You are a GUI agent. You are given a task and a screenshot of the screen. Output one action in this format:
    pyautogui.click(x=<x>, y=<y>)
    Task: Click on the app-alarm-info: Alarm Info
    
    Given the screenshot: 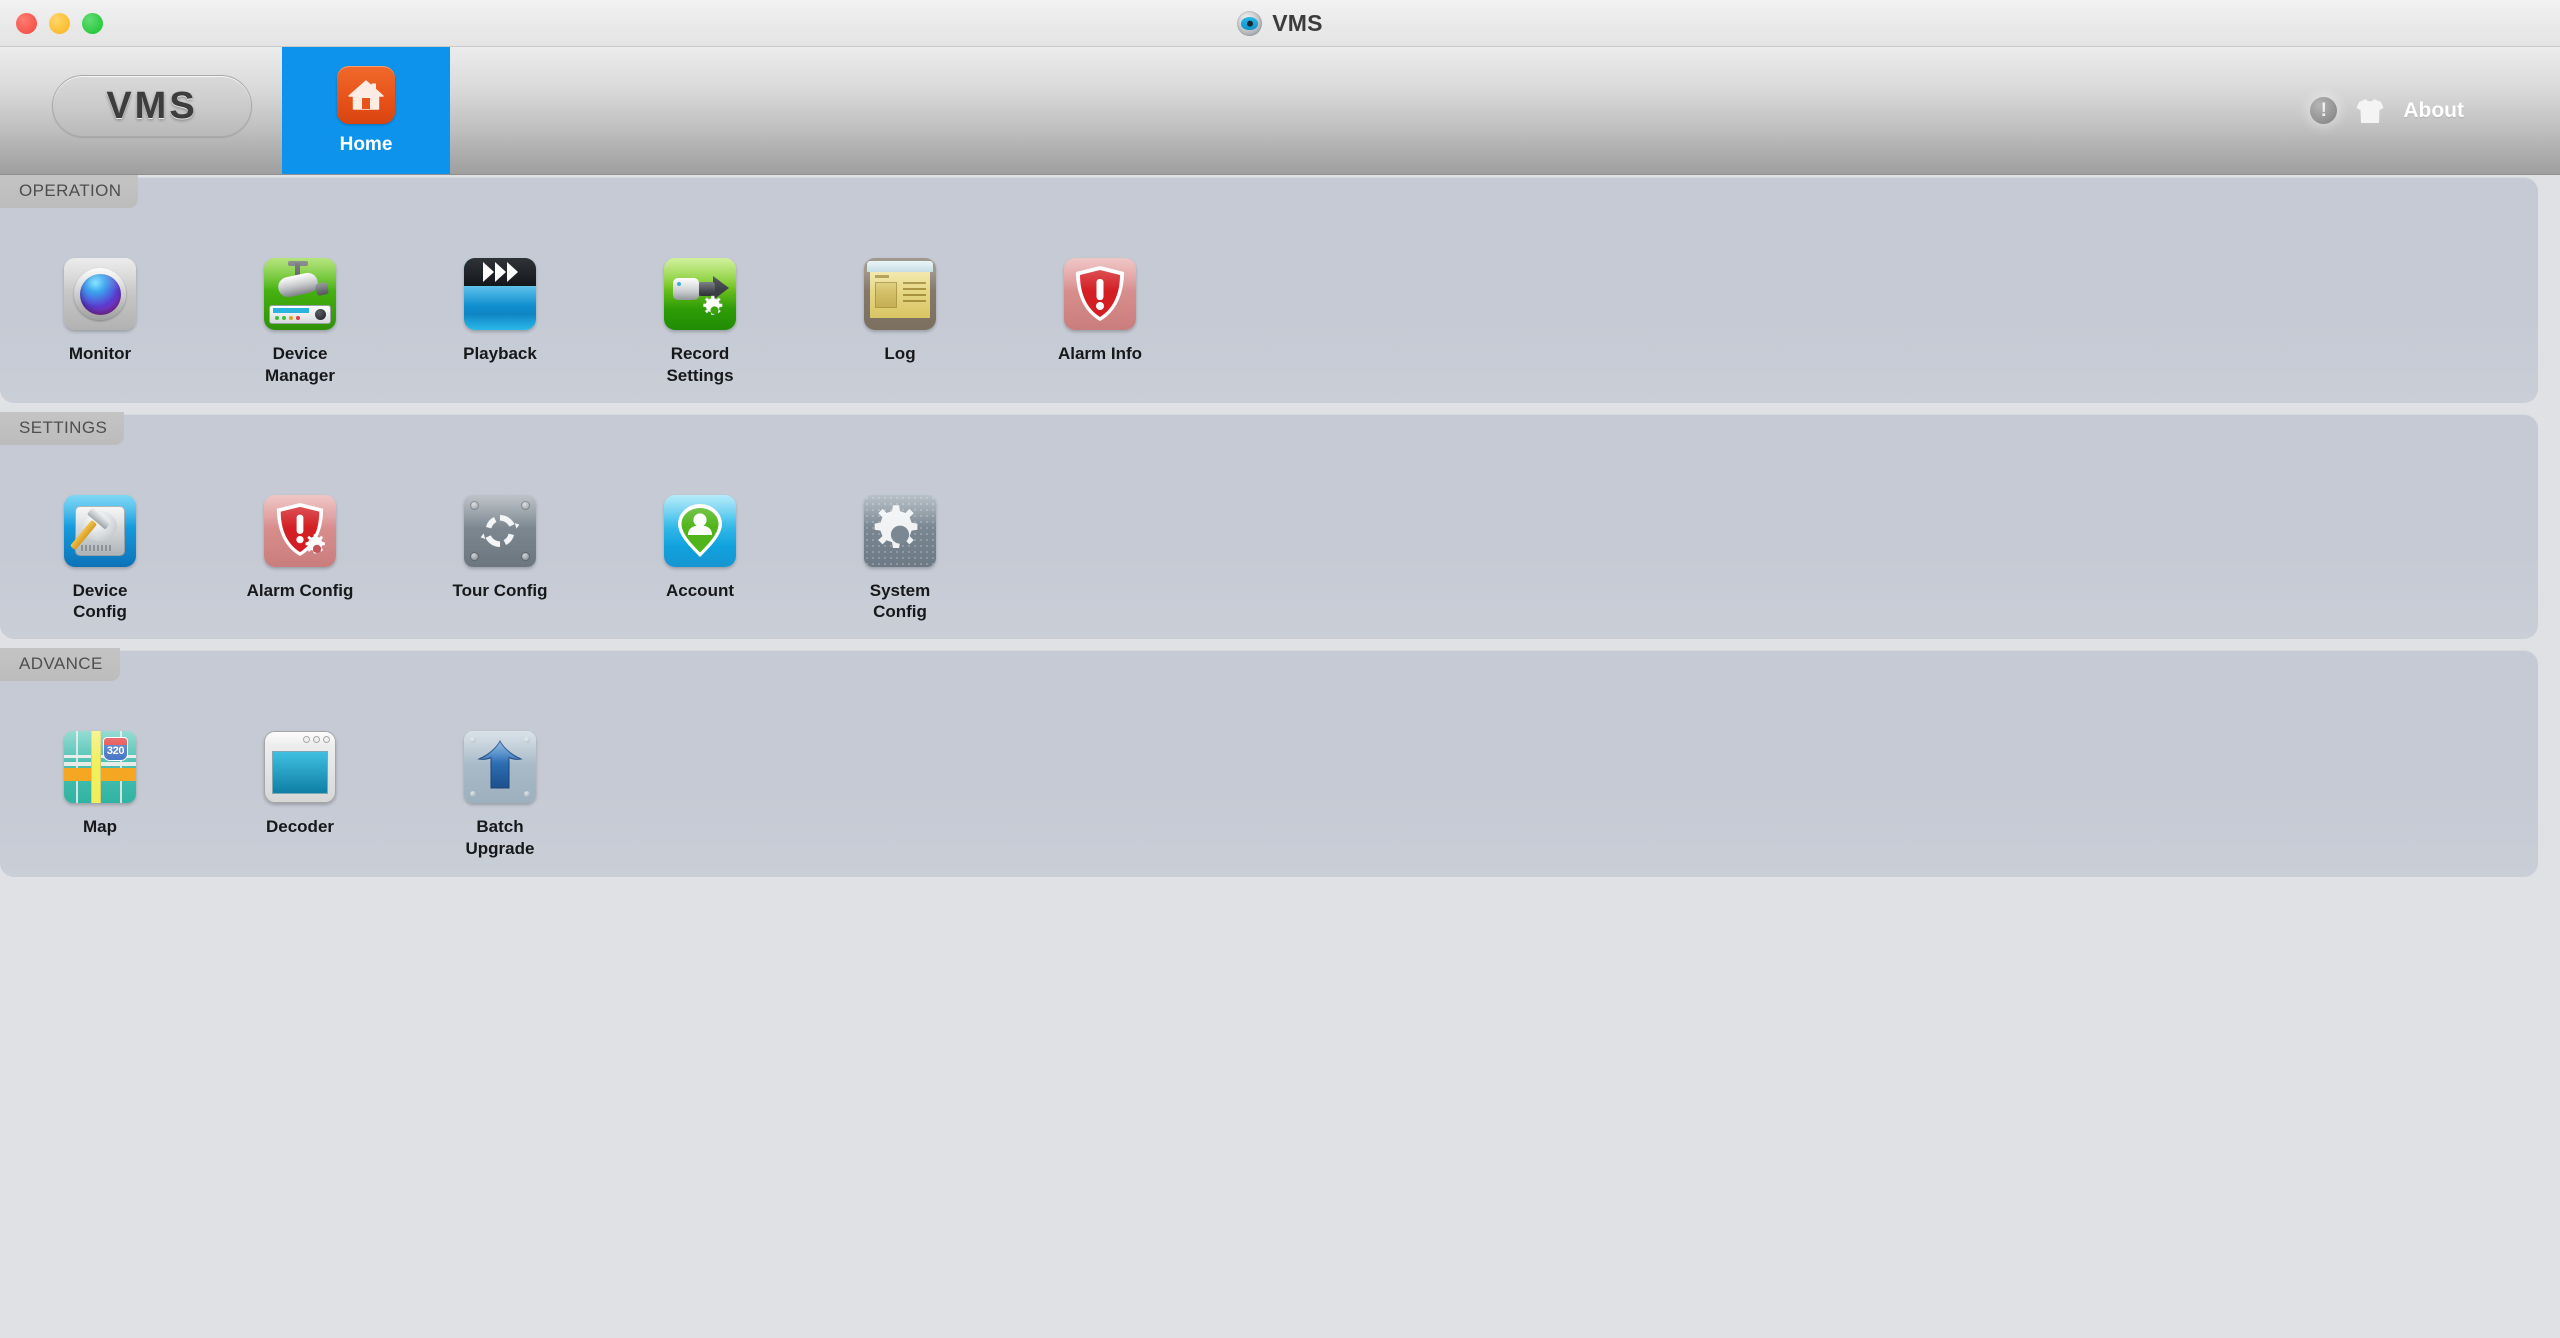 What is the action you would take?
    pyautogui.click(x=1100, y=286)
    